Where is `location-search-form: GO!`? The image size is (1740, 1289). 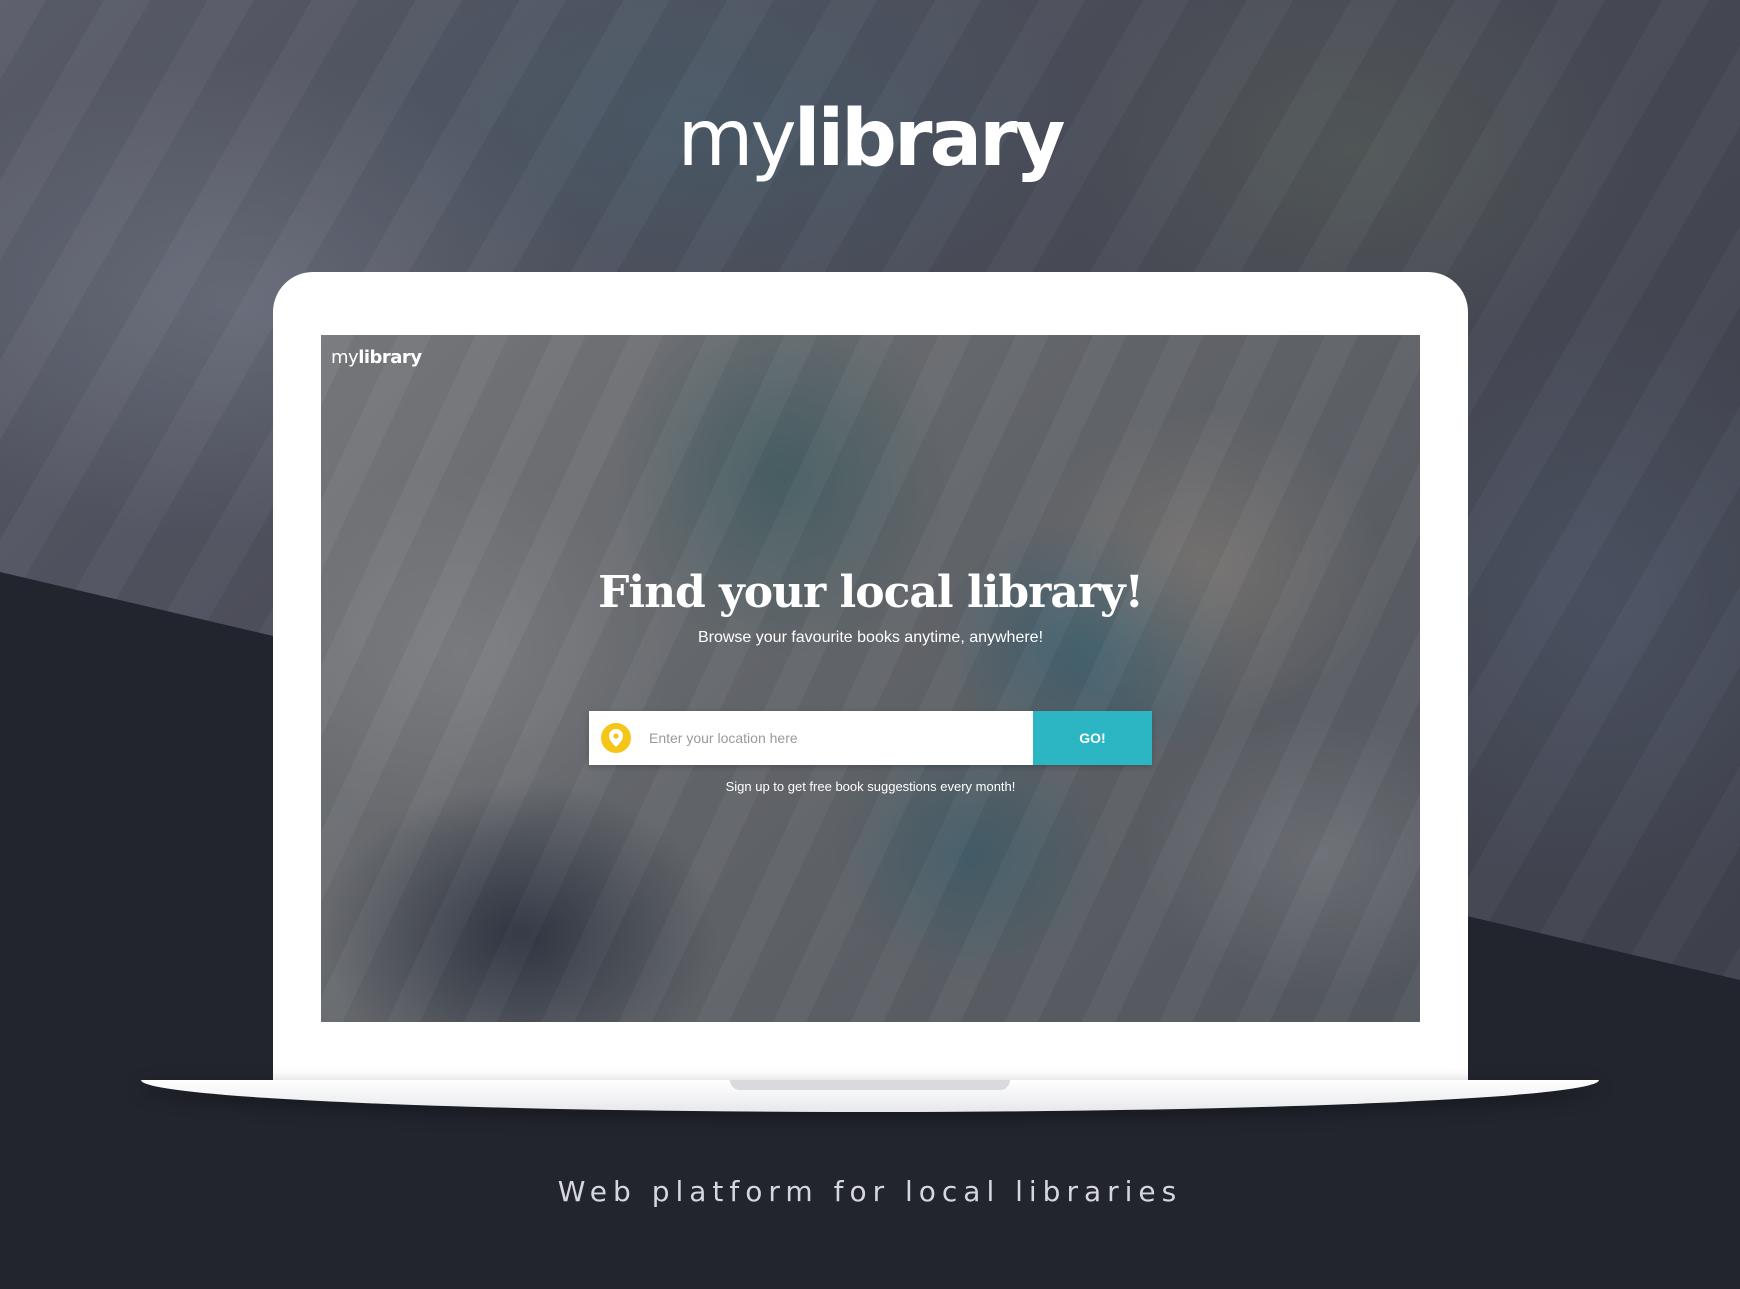
location-search-form: GO! is located at coordinates (870, 738).